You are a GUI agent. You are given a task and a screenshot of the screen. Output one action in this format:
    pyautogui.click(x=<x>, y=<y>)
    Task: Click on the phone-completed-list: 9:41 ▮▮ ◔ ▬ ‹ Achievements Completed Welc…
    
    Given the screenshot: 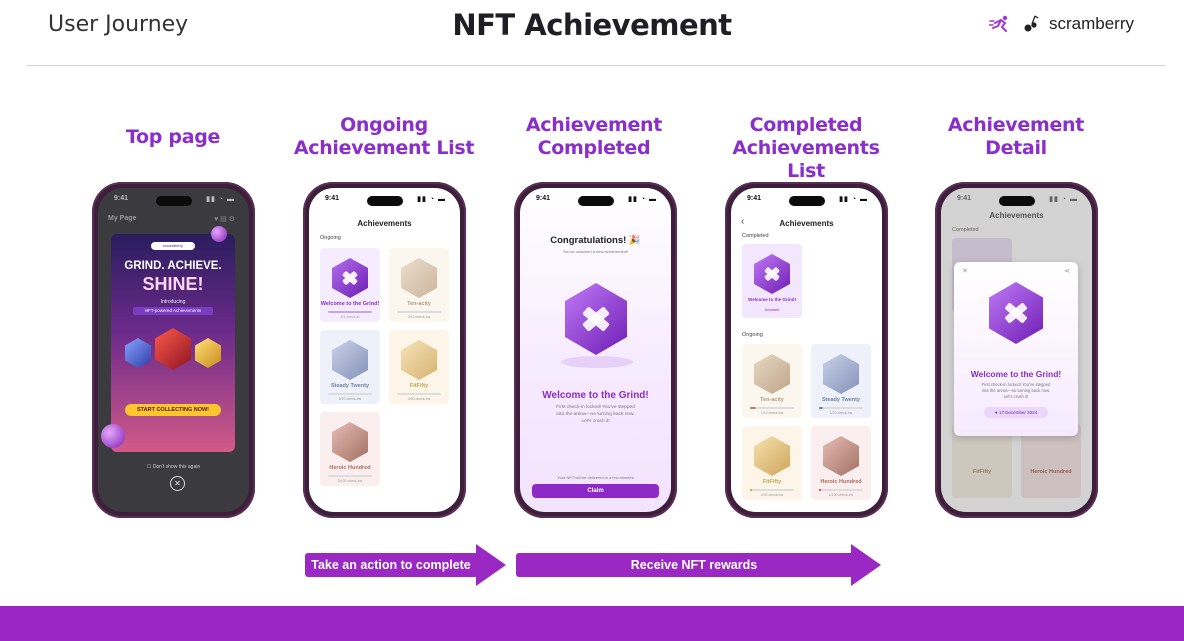 What is the action you would take?
    pyautogui.click(x=806, y=350)
    